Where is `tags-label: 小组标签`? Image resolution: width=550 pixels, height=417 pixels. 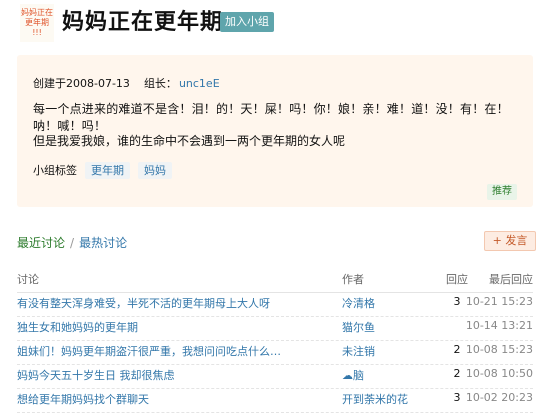
tags-label: 小组标签 is located at coordinates (55, 170).